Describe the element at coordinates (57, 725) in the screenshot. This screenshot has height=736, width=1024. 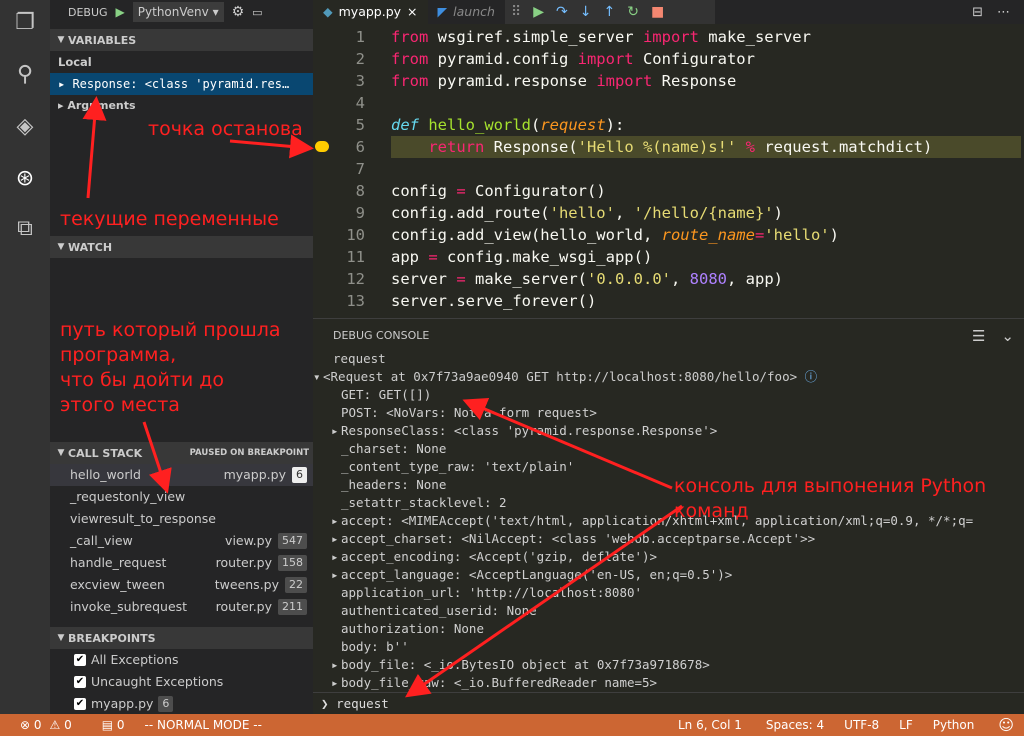
I see `warnings-indicator: ⚠ 0` at that location.